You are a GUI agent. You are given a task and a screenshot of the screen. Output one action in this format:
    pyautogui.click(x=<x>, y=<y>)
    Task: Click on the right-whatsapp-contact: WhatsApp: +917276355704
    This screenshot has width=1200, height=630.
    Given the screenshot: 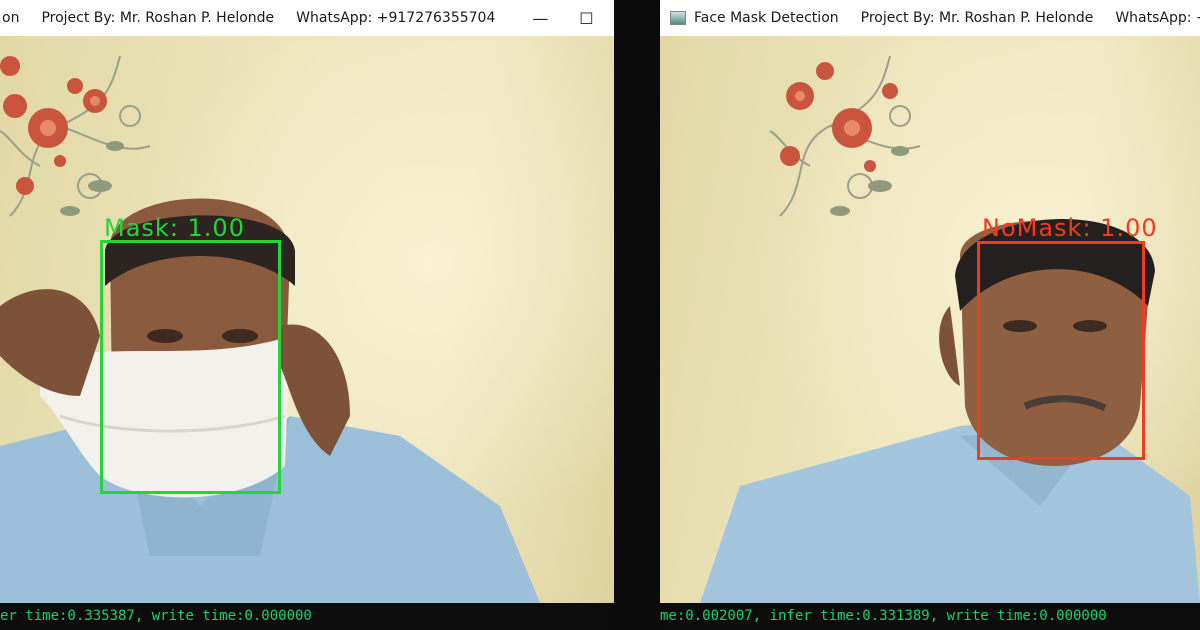 What is the action you would take?
    pyautogui.click(x=1157, y=18)
    